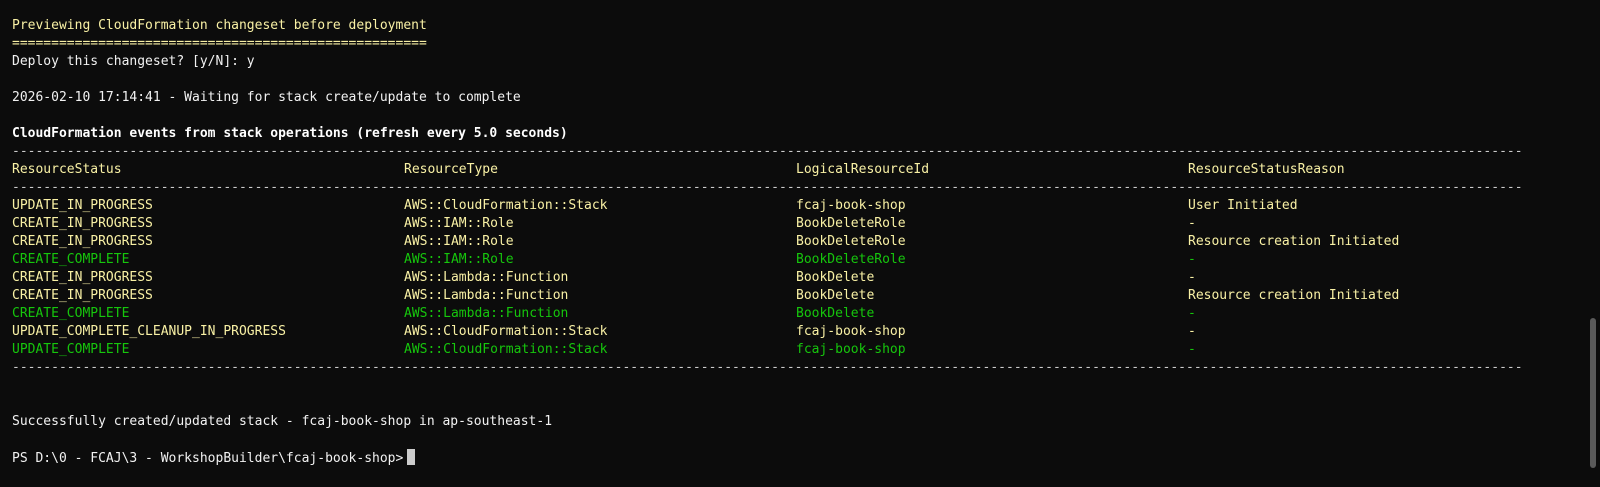 Image resolution: width=1600 pixels, height=487 pixels. What do you see at coordinates (67, 169) in the screenshot?
I see `header-resource-status: ResourceStatus` at bounding box center [67, 169].